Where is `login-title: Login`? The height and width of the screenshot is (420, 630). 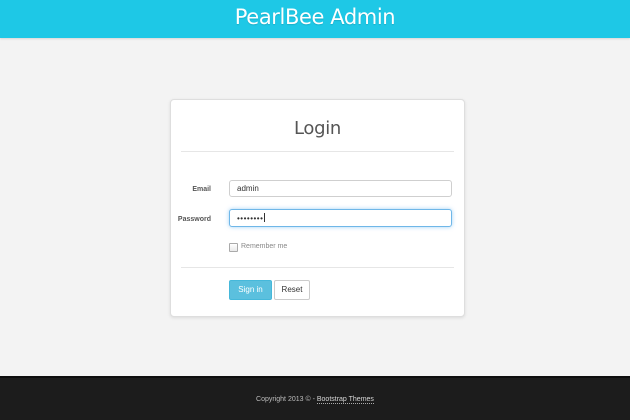 login-title: Login is located at coordinates (317, 128).